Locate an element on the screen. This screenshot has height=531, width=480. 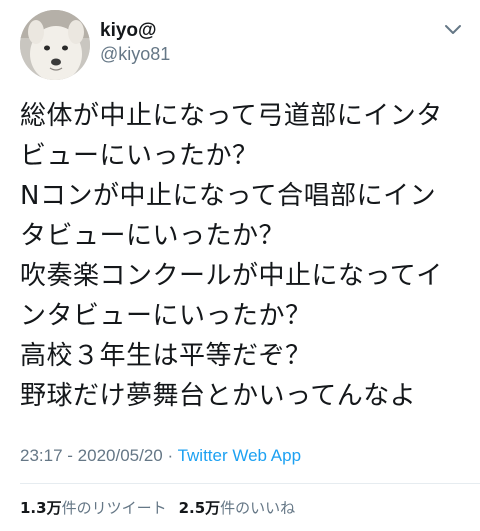
tweet-header: kiyo@ @kiyo81 is located at coordinates (241, 45).